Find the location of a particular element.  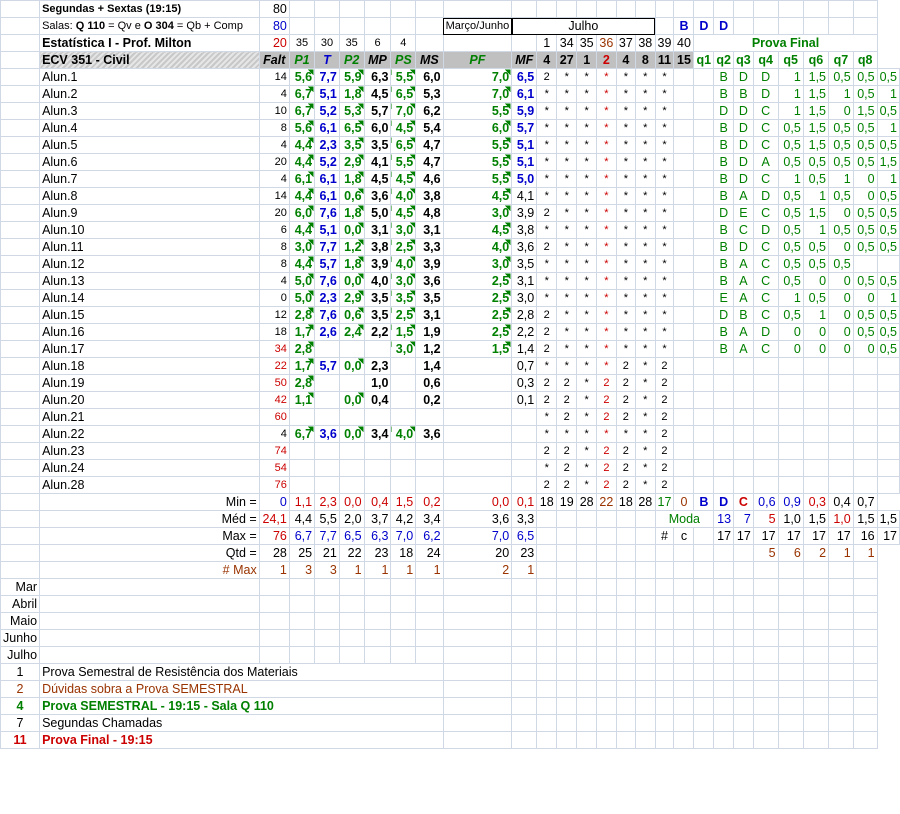

grade-p1: 1,1 is located at coordinates (302, 400).